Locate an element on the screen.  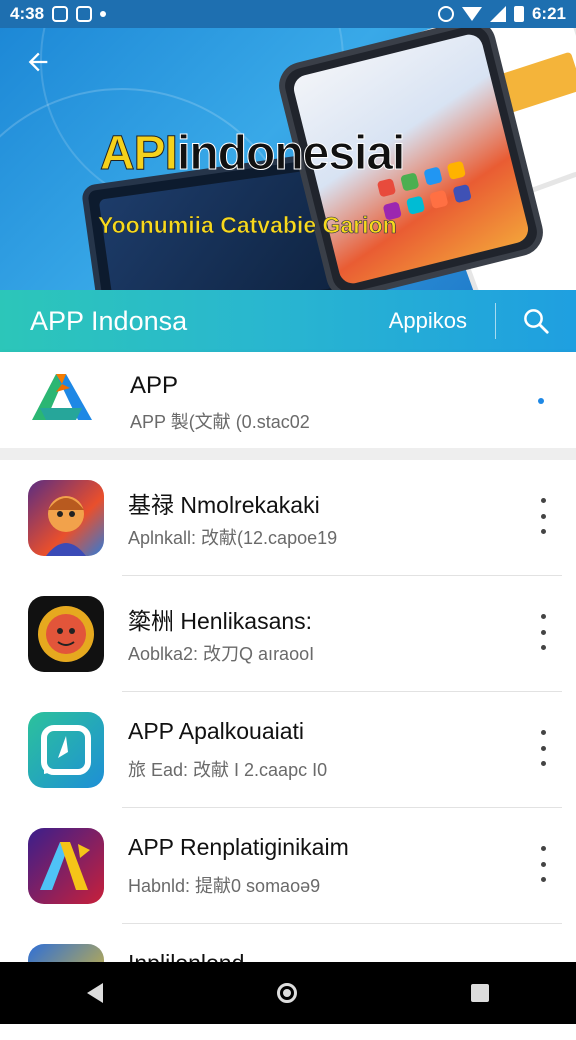
featured-title: APP is located at coordinates (154, 385).